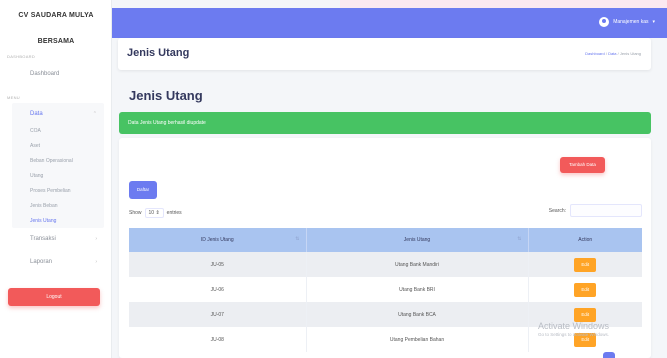  I want to click on breadcrumb: Dashboard / Data / Jenis Utang, so click(613, 53).